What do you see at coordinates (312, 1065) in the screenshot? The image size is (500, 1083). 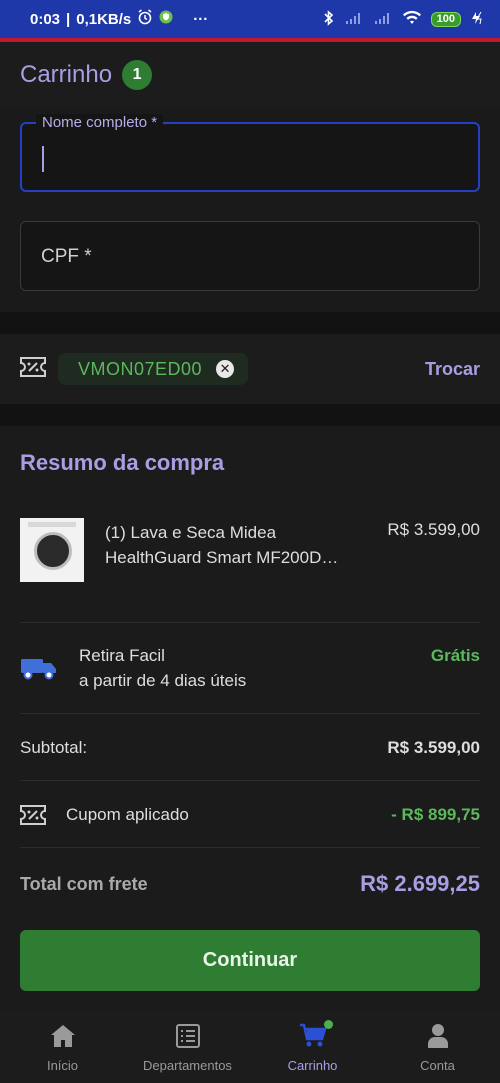 I see `nav-label-carrinho: Carrinho` at bounding box center [312, 1065].